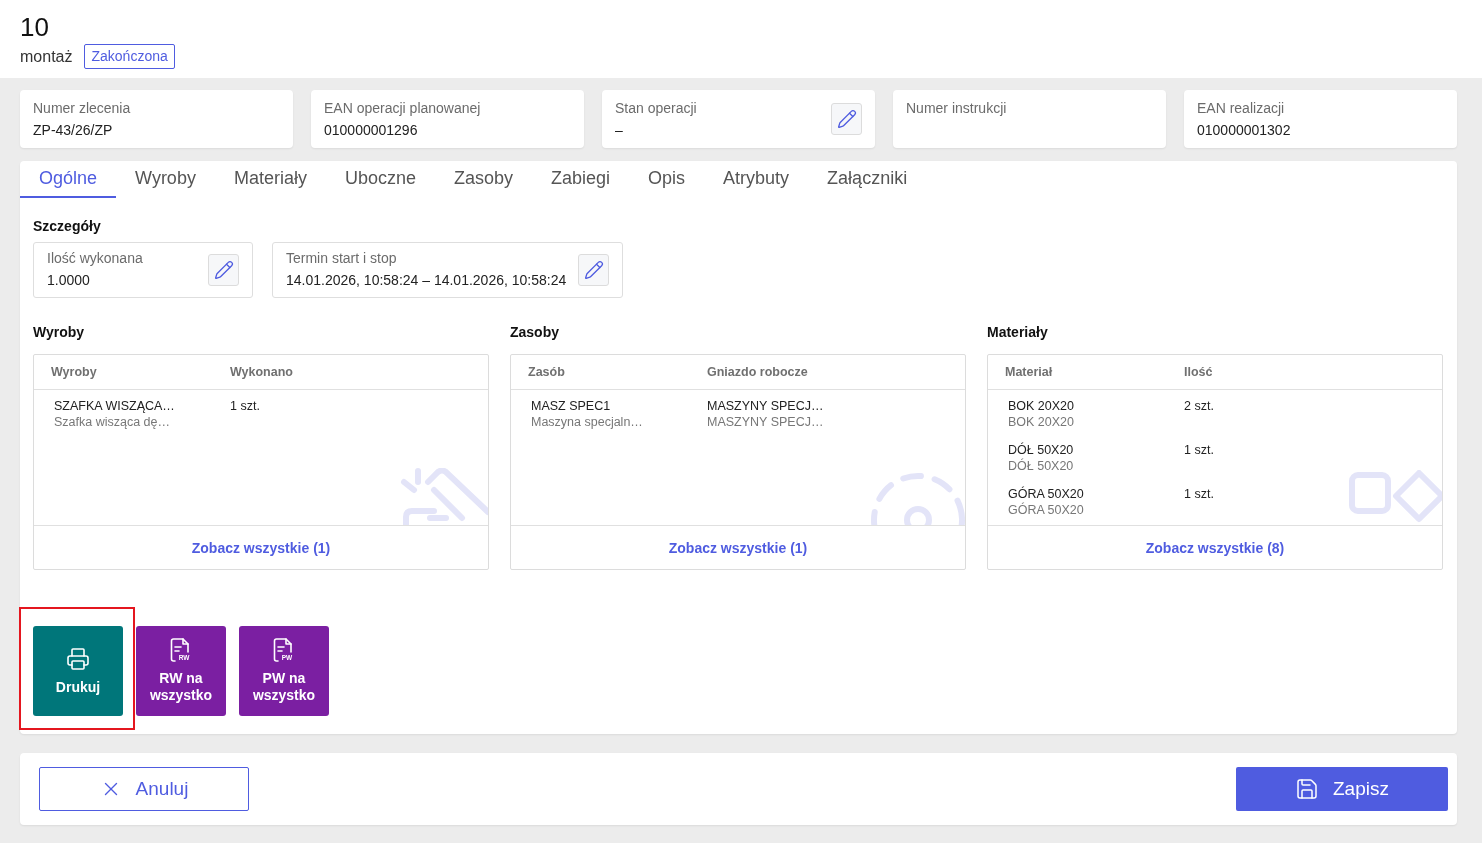 This screenshot has height=843, width=1482. Describe the element at coordinates (46, 56) in the screenshot. I see `operation-name: montaż` at that location.